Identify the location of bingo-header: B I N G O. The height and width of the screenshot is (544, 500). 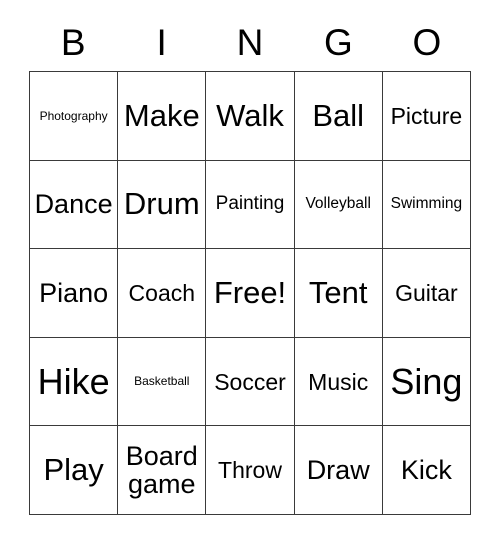
(250, 42).